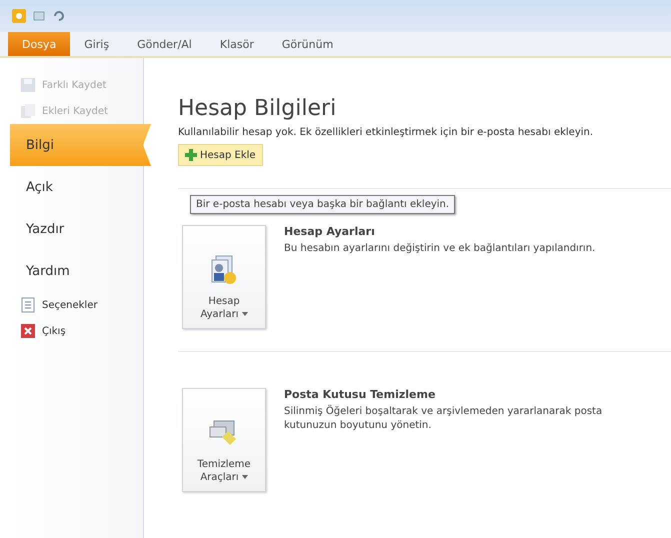 The height and width of the screenshot is (538, 671). I want to click on plus-icon, so click(191, 155).